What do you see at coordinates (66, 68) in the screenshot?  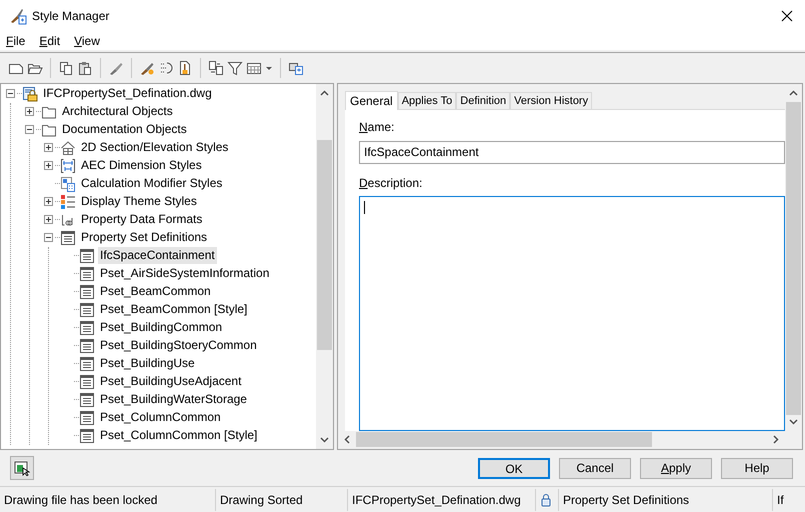 I see `copy-icon` at bounding box center [66, 68].